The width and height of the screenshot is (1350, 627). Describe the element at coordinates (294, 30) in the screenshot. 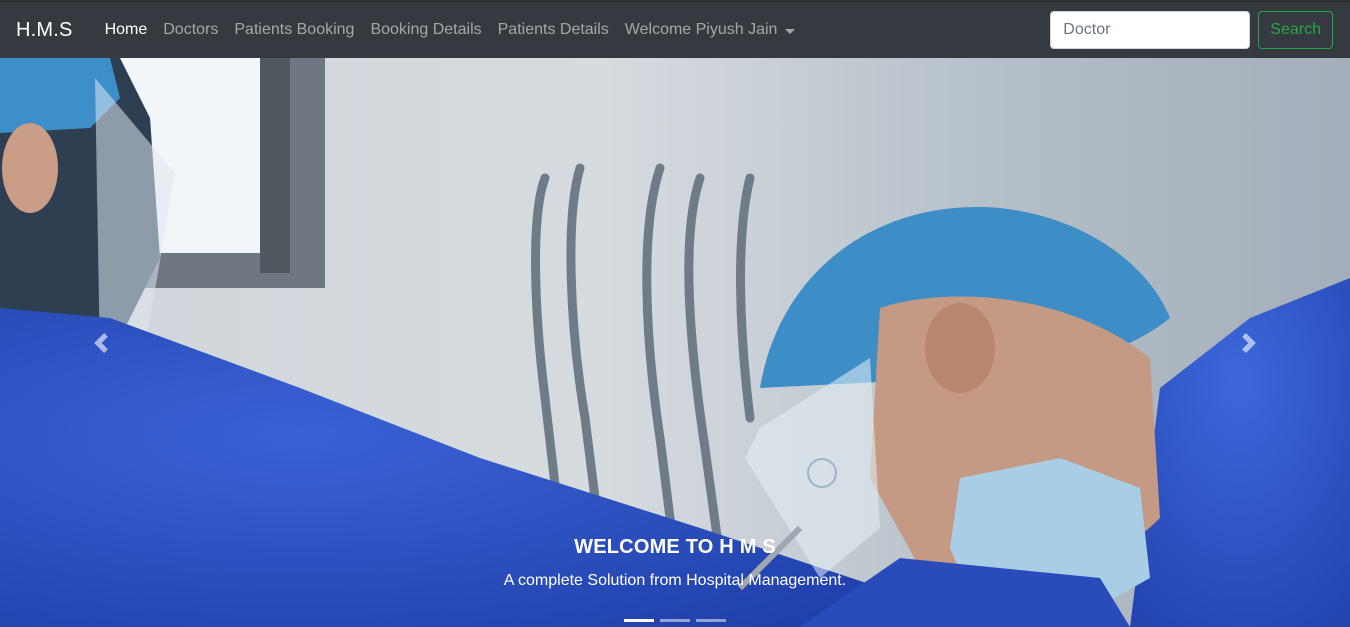

I see `nav-patients-booking-link: Patients Booking` at that location.